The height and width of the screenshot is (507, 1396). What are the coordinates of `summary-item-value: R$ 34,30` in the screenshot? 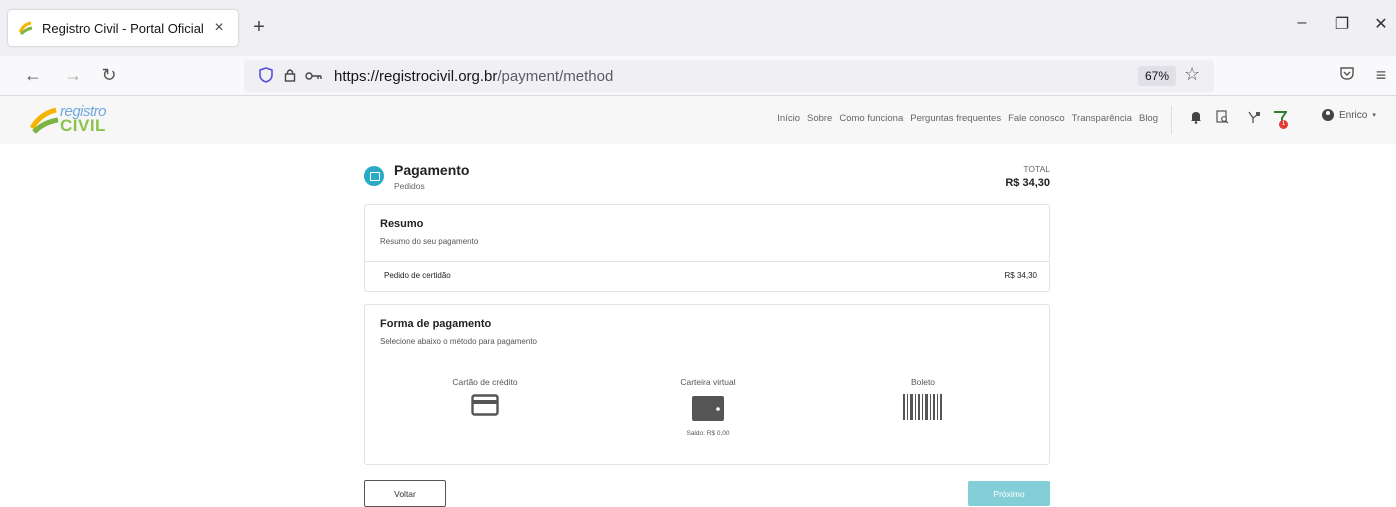 It's located at (1020, 275).